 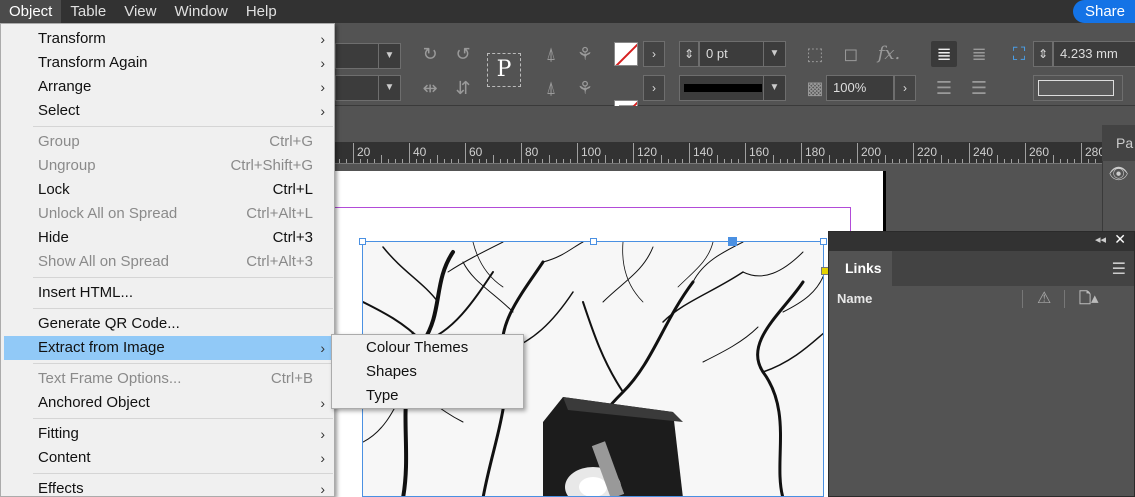 I want to click on opacity-value: 100%, so click(x=850, y=87).